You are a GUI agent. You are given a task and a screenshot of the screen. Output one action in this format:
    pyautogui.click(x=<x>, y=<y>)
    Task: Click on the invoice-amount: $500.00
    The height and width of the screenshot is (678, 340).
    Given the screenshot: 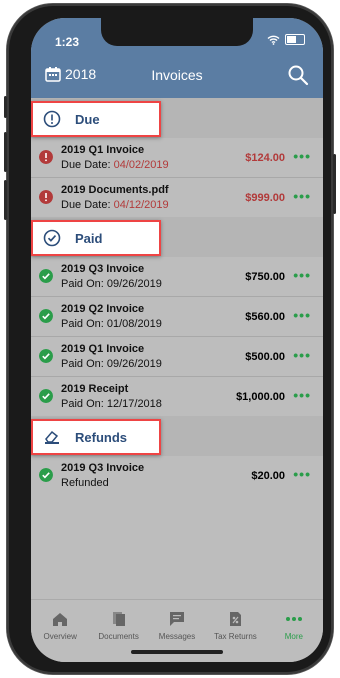 What is the action you would take?
    pyautogui.click(x=265, y=357)
    